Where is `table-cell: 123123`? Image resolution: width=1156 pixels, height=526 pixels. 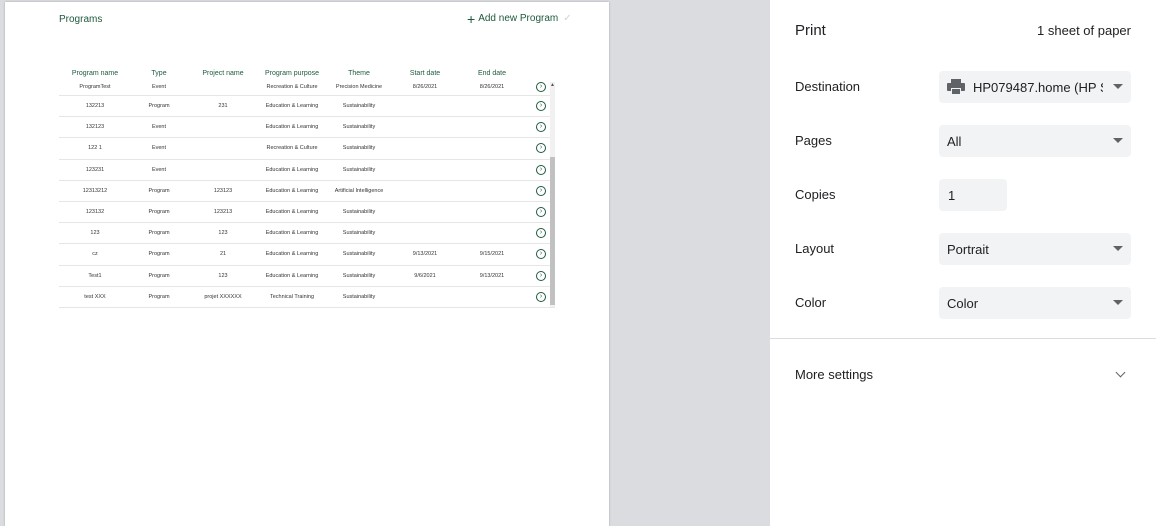 table-cell: 123123 is located at coordinates (223, 190).